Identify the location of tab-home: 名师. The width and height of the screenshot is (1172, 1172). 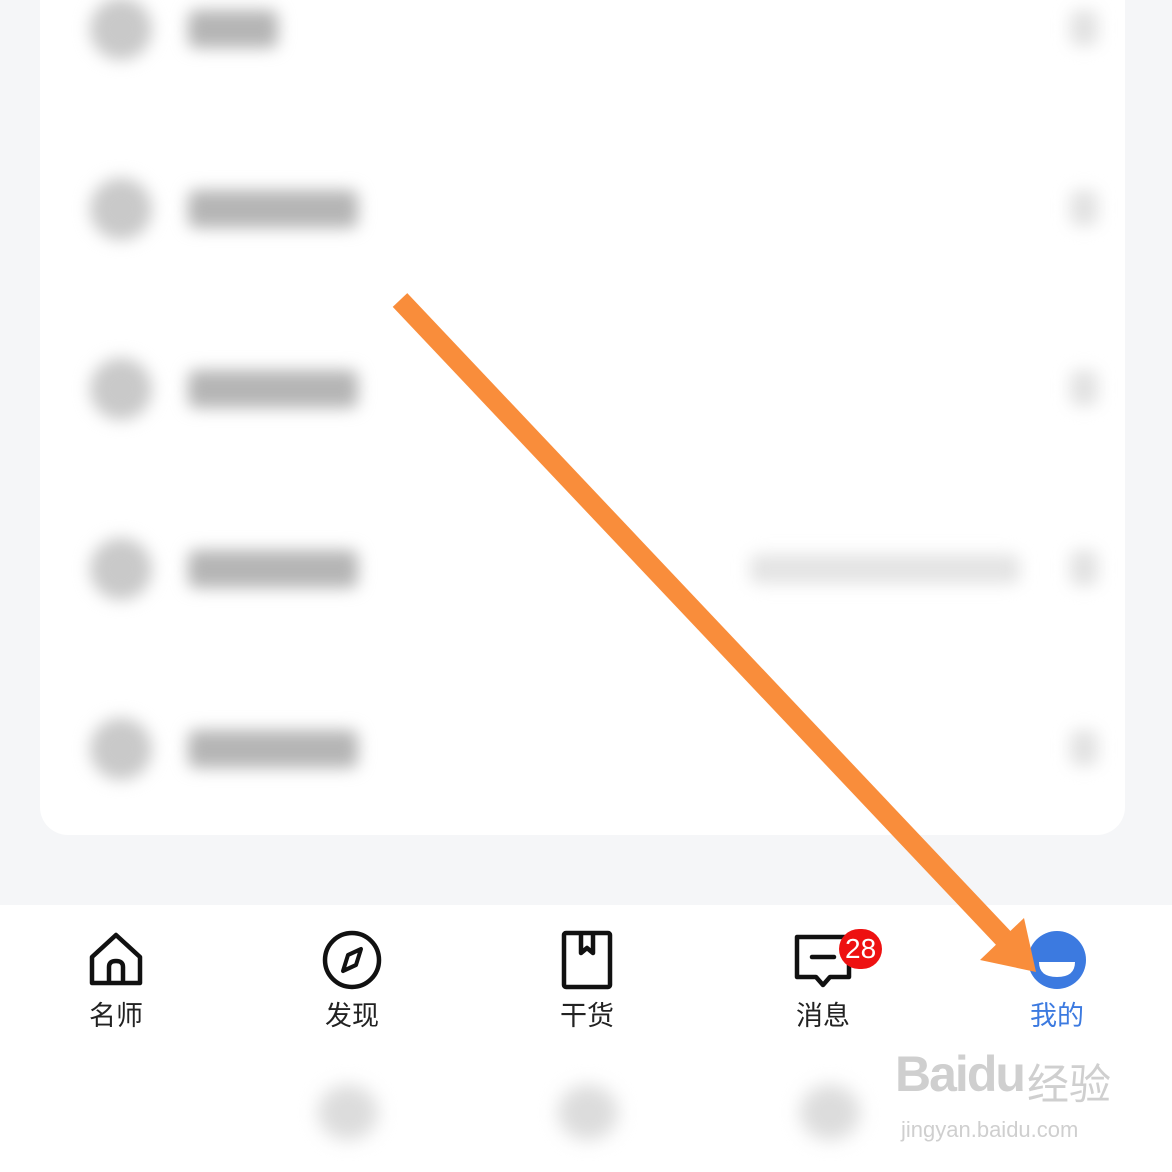
(116, 992).